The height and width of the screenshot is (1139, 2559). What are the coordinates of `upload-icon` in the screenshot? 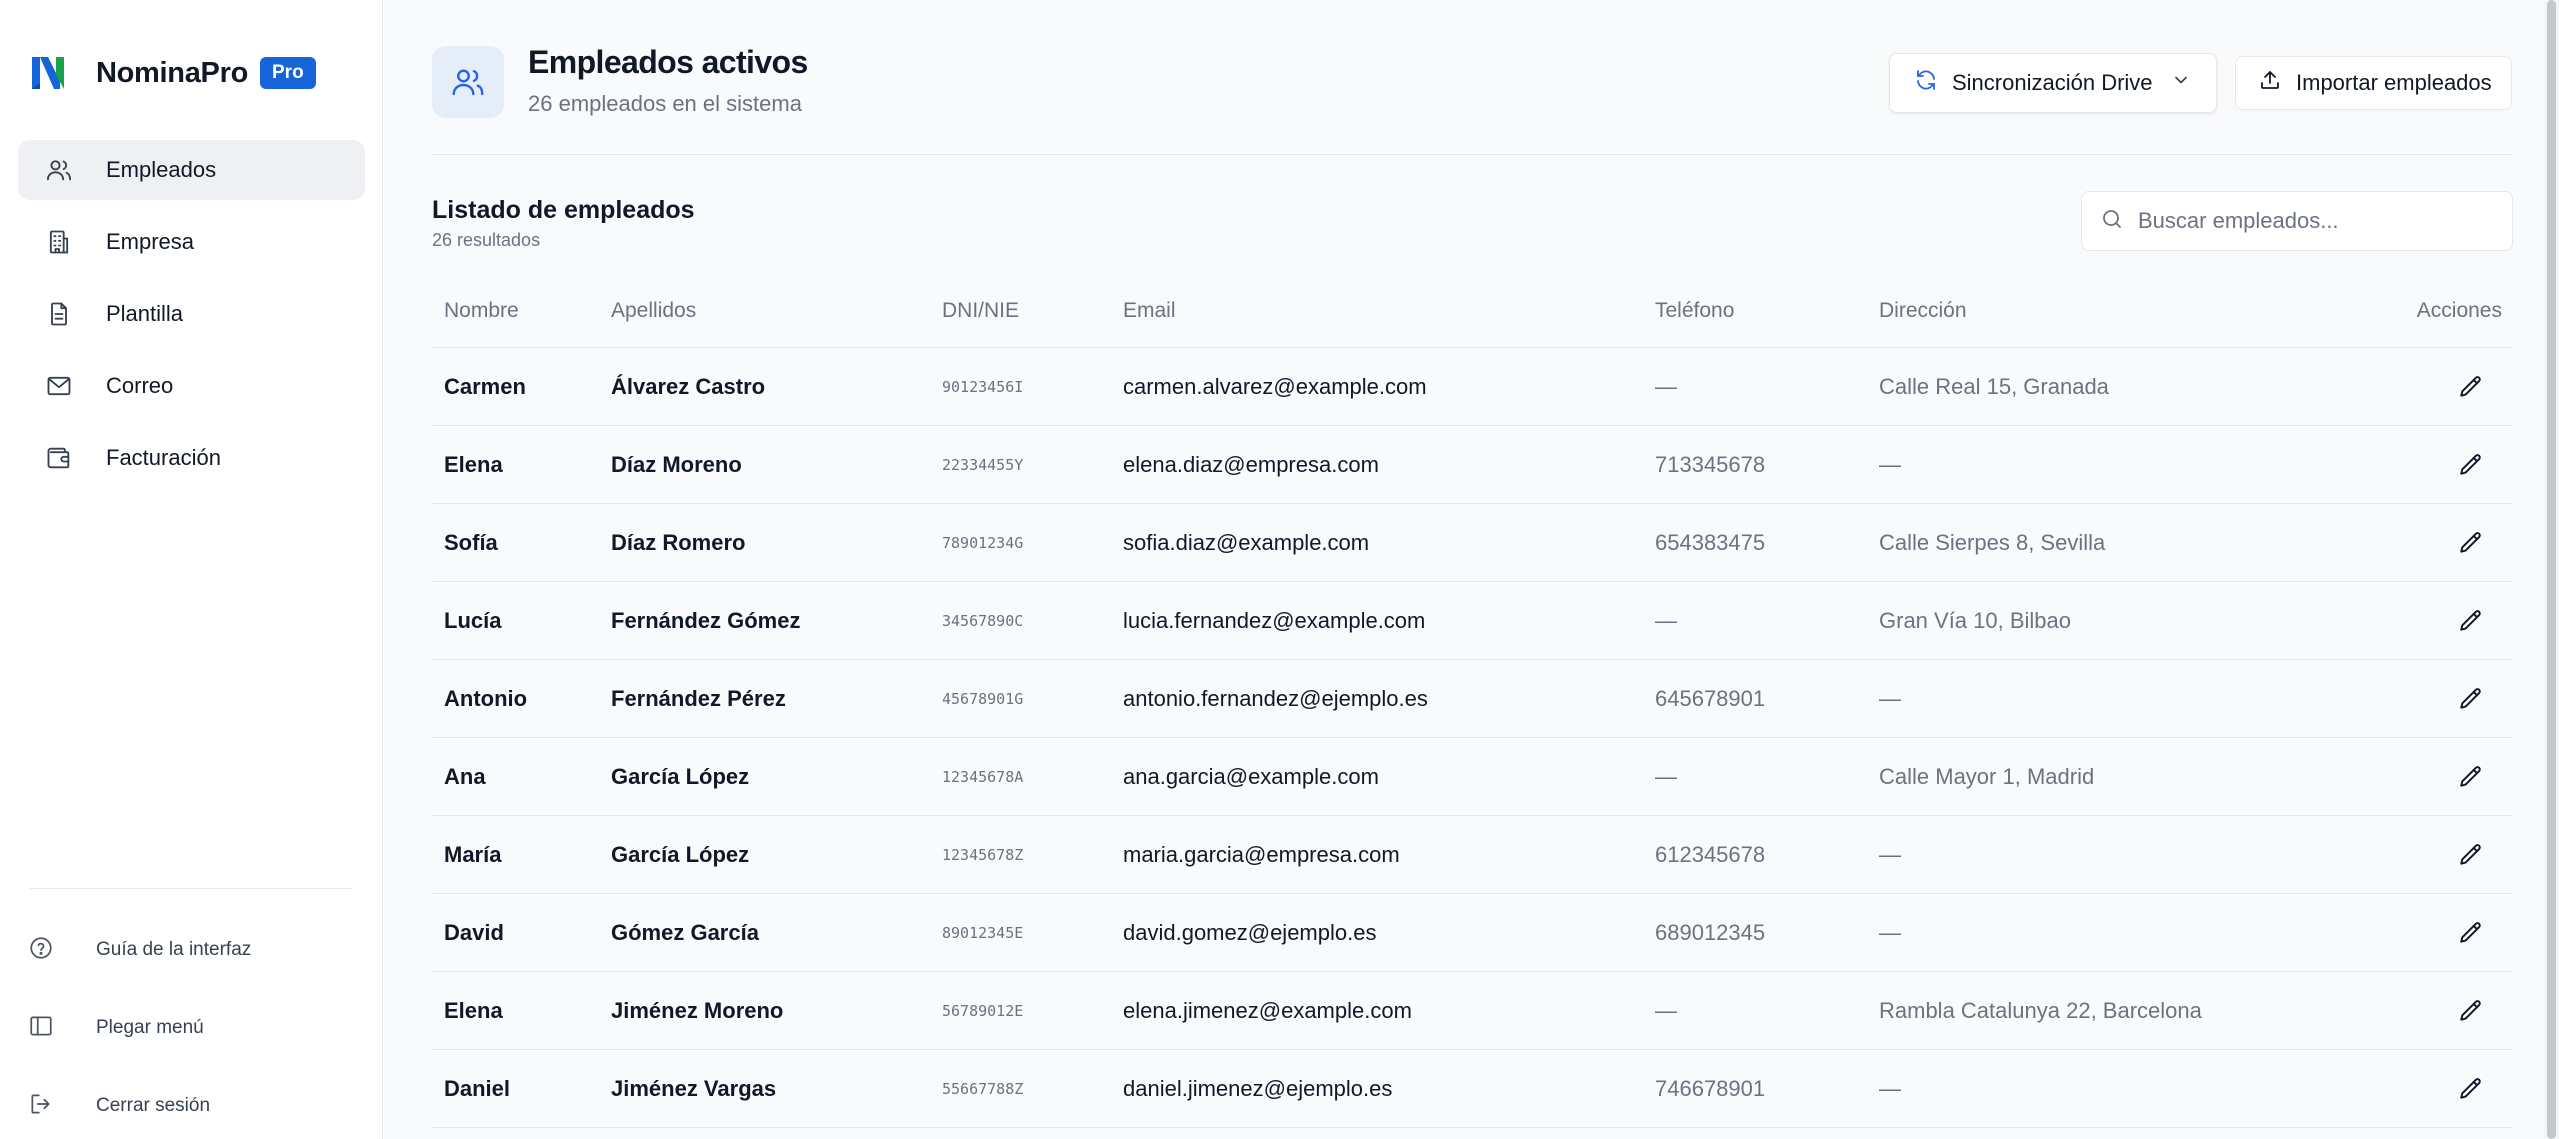 It's located at (2270, 83).